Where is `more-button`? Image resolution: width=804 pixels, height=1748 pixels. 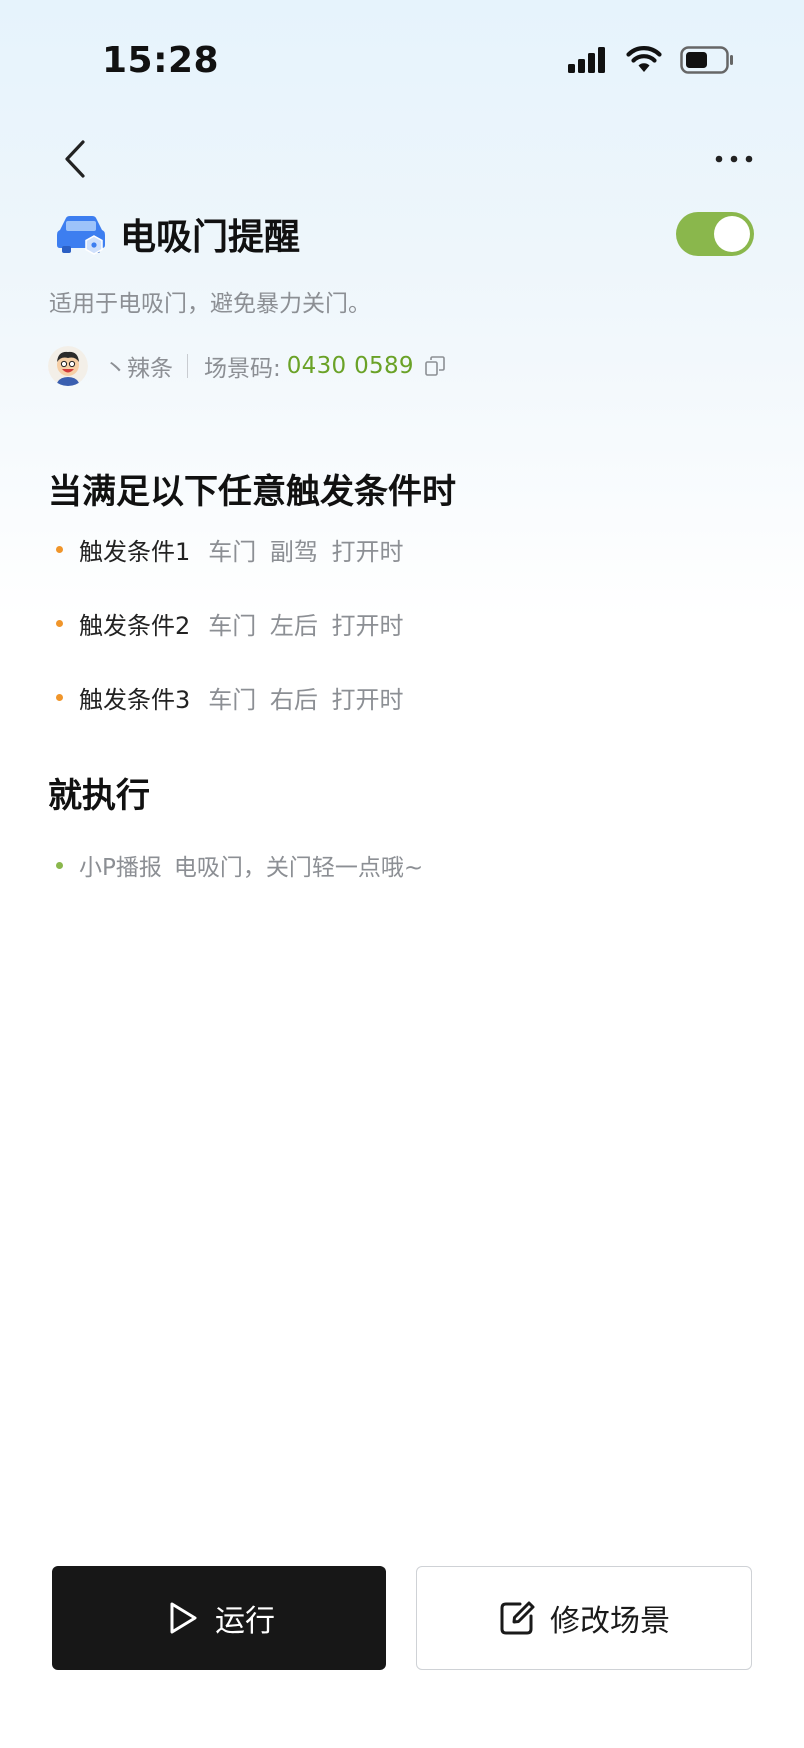 more-button is located at coordinates (734, 159).